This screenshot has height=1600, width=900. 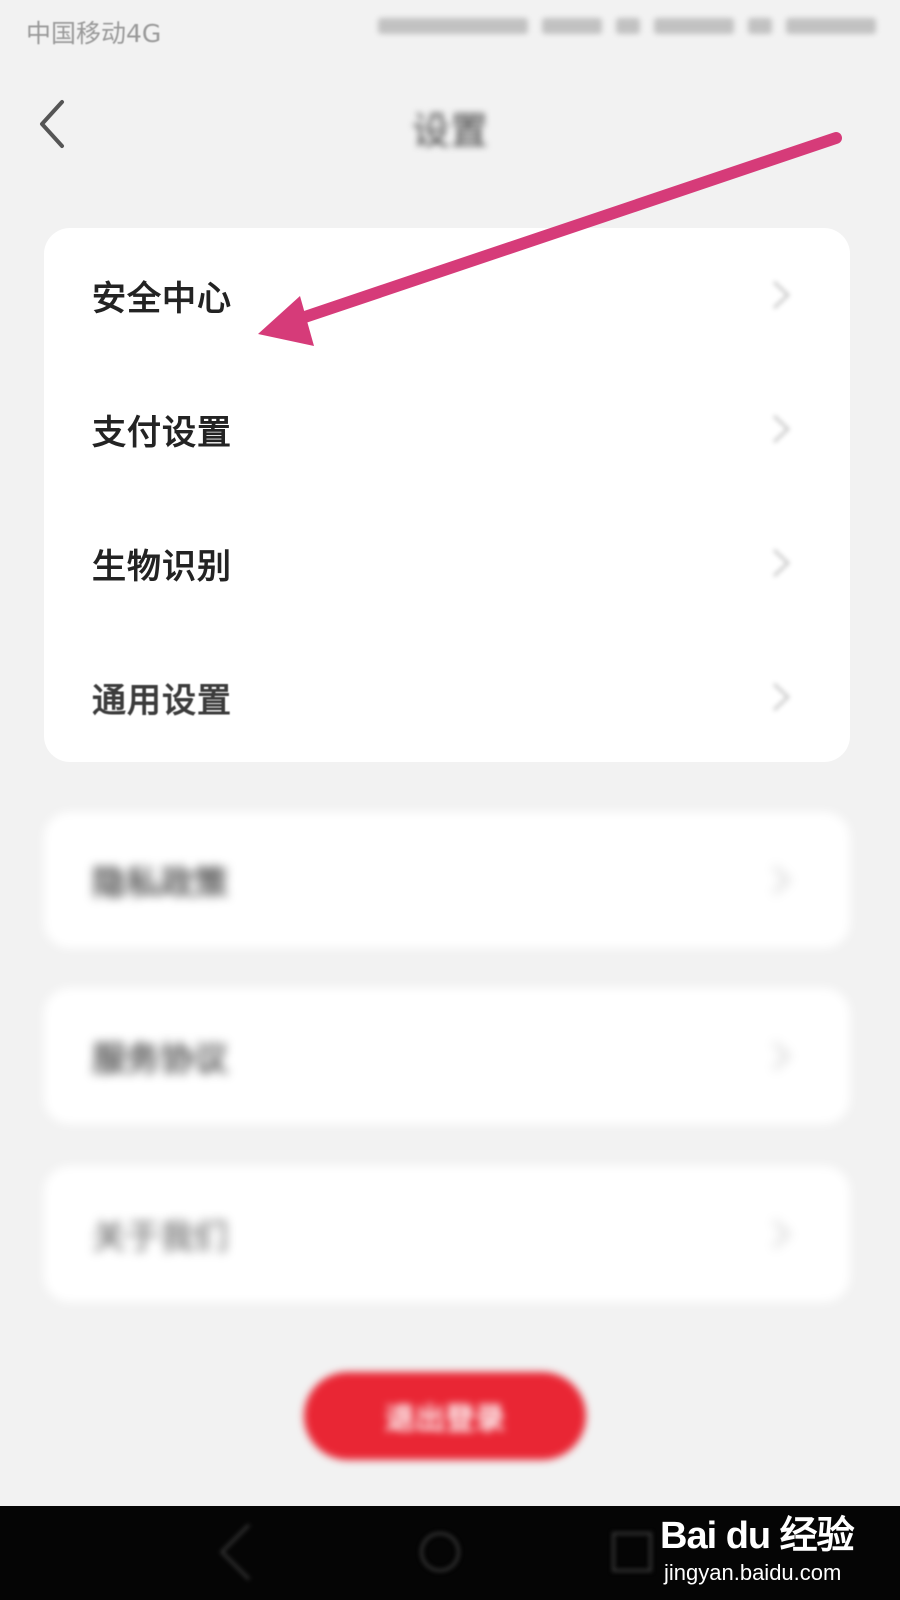 I want to click on carrier-label: 中国移动4G, so click(x=94, y=33).